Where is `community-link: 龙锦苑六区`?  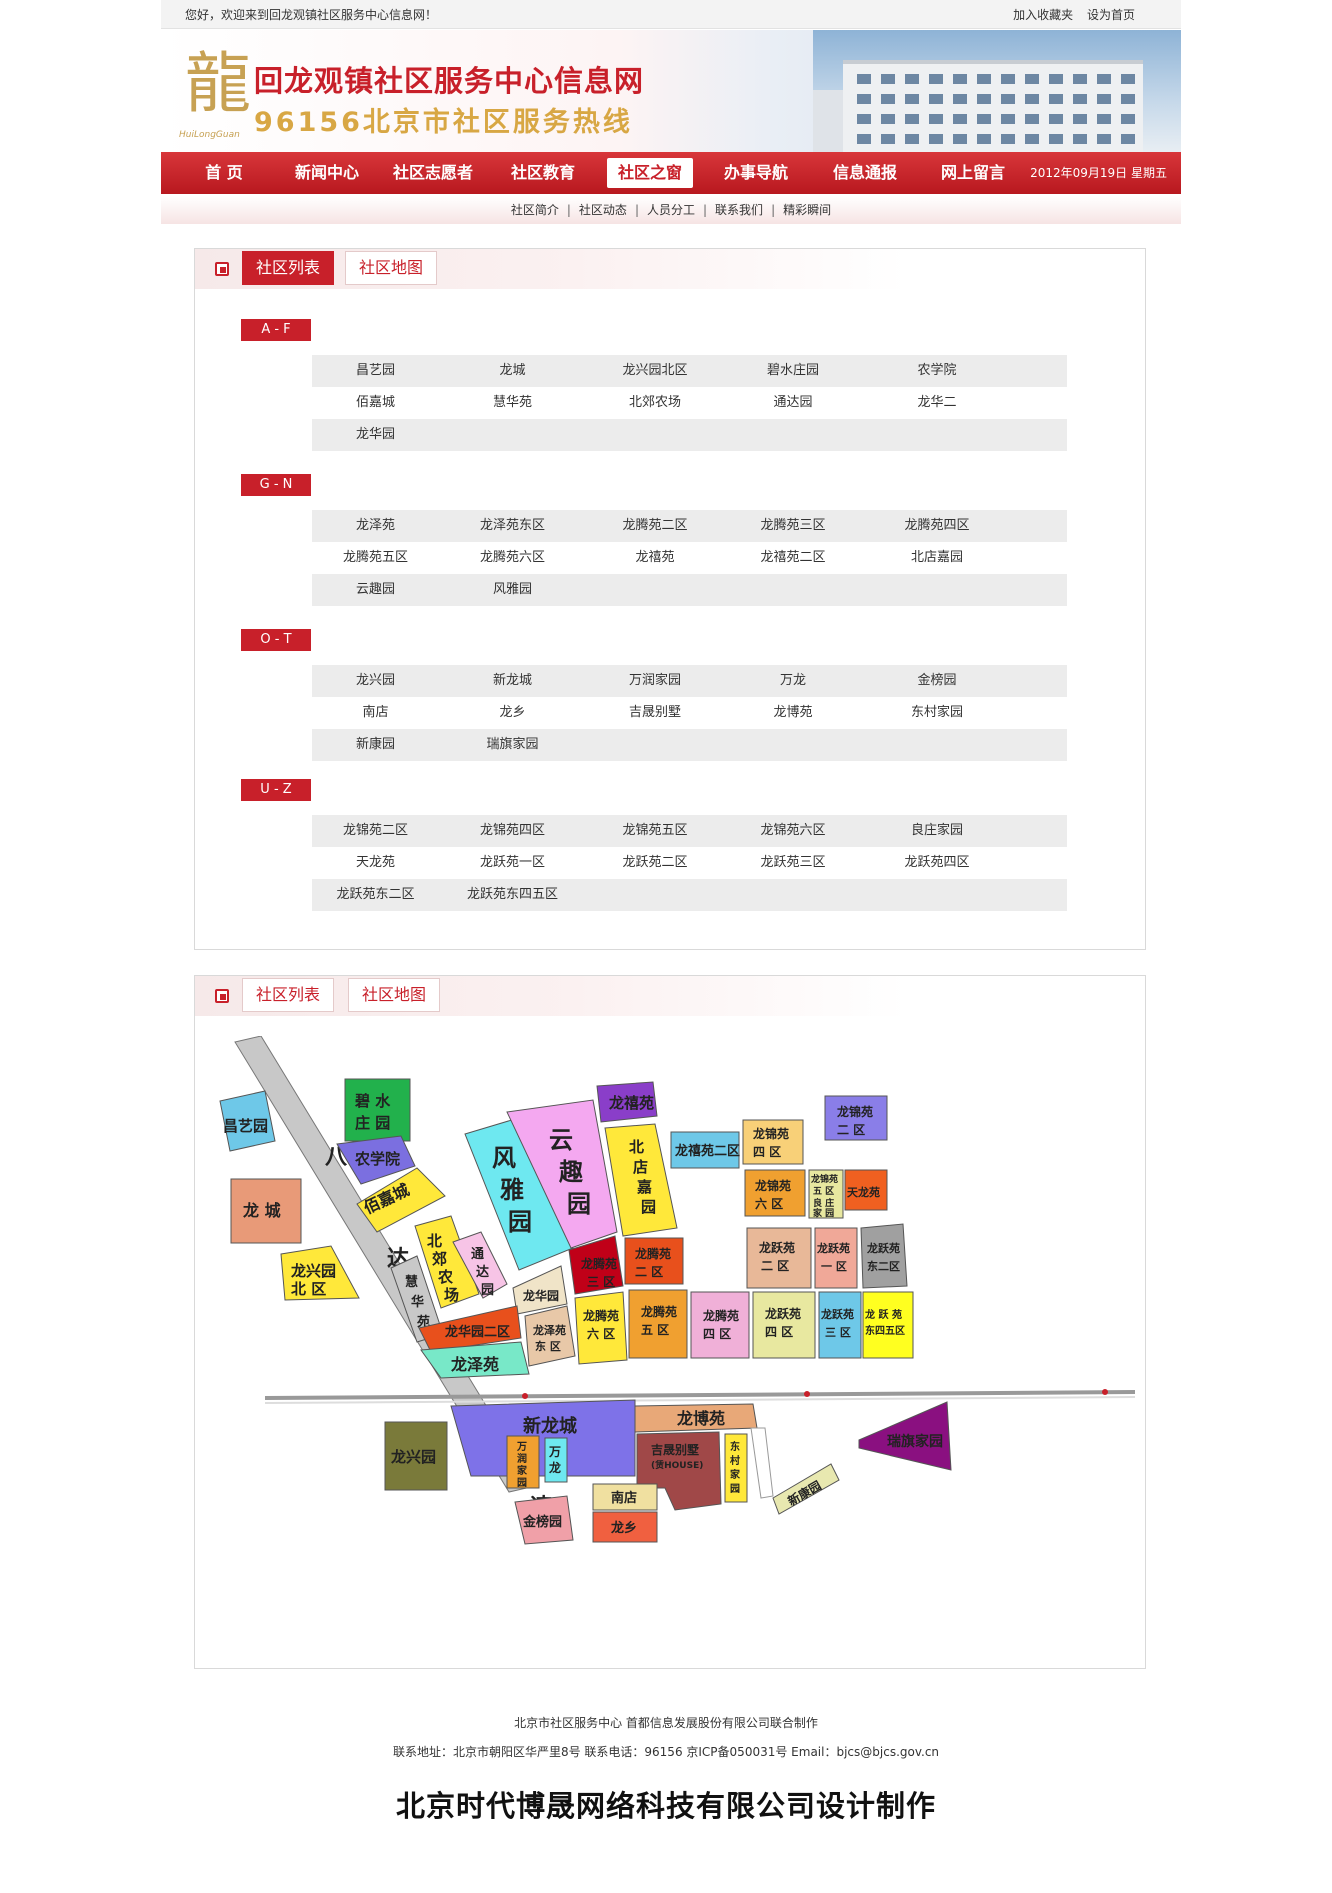 community-link: 龙锦苑六区 is located at coordinates (793, 831).